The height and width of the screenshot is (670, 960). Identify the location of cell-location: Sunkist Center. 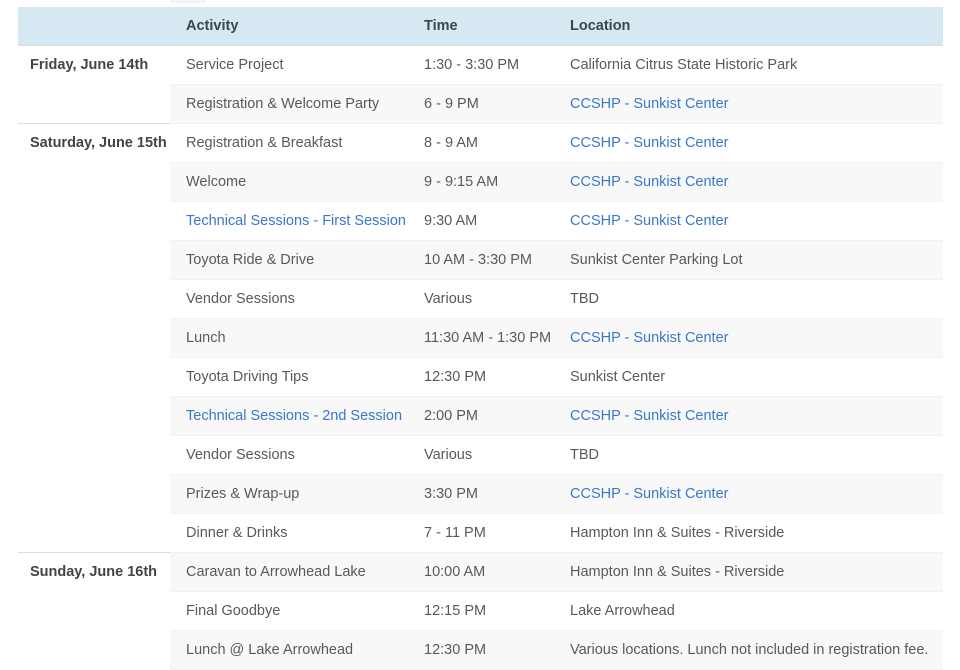
(748, 377).